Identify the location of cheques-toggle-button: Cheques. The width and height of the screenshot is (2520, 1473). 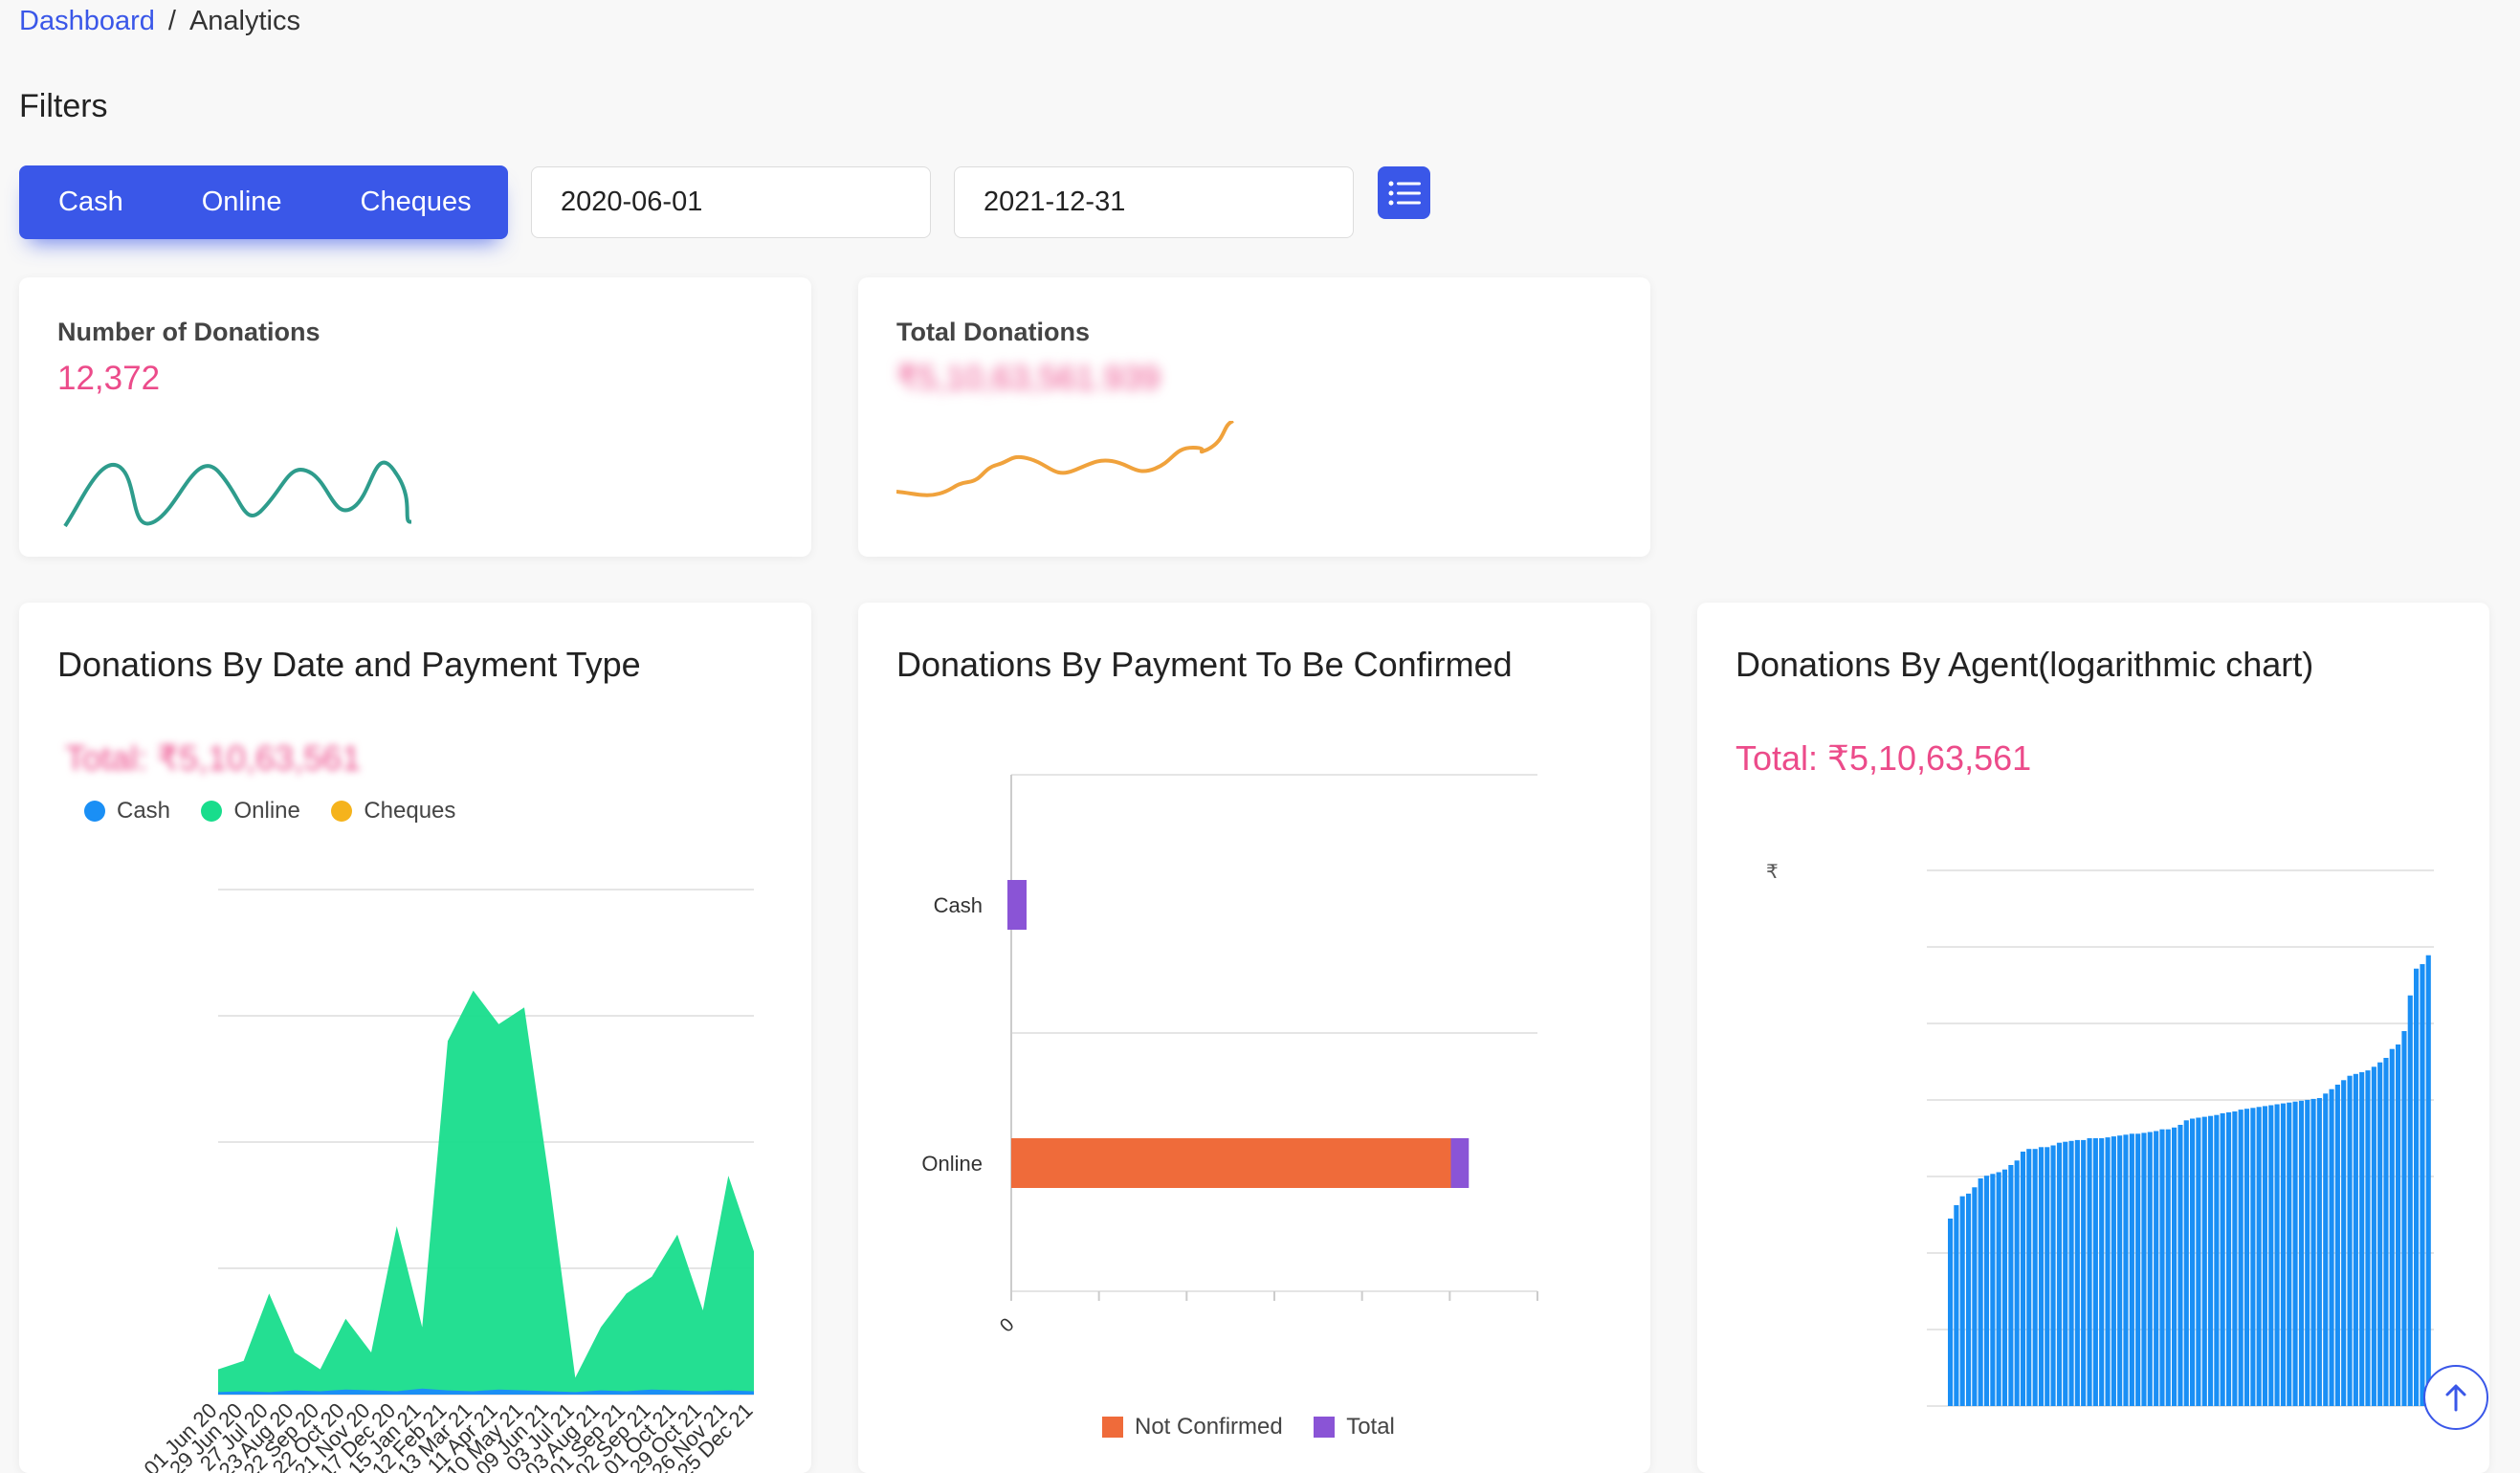
(416, 202).